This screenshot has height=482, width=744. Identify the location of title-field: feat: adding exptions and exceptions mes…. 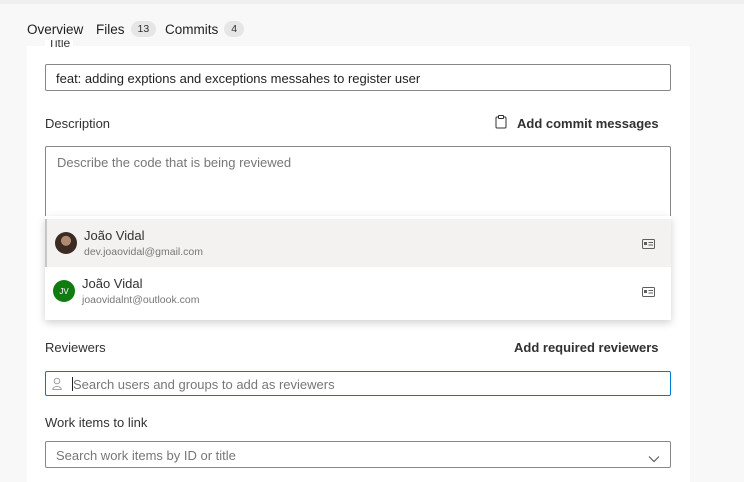
(358, 77).